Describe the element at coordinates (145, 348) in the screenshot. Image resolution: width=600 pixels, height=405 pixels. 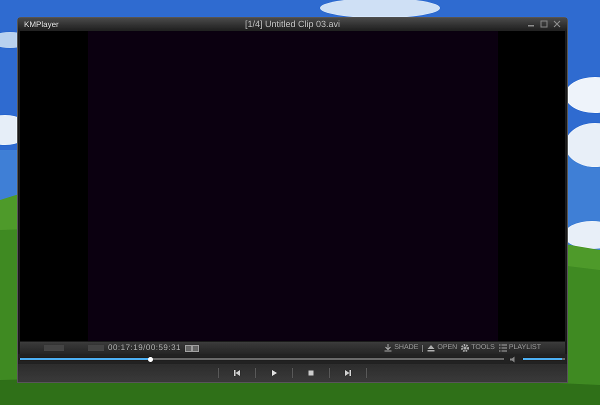
I see `time-display: 00:17:19/00:59:31` at that location.